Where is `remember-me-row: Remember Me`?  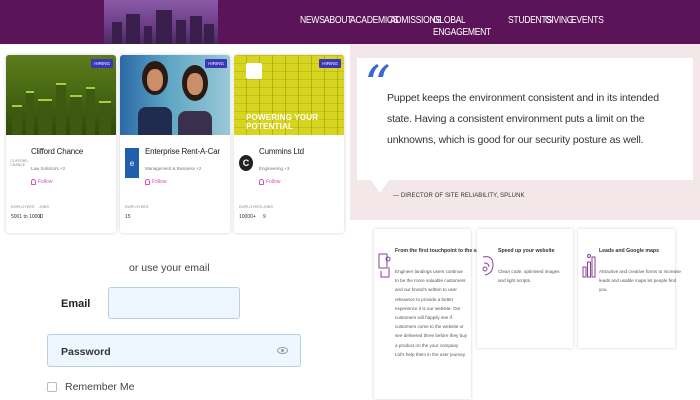
remember-me-row: Remember Me is located at coordinates (90, 387).